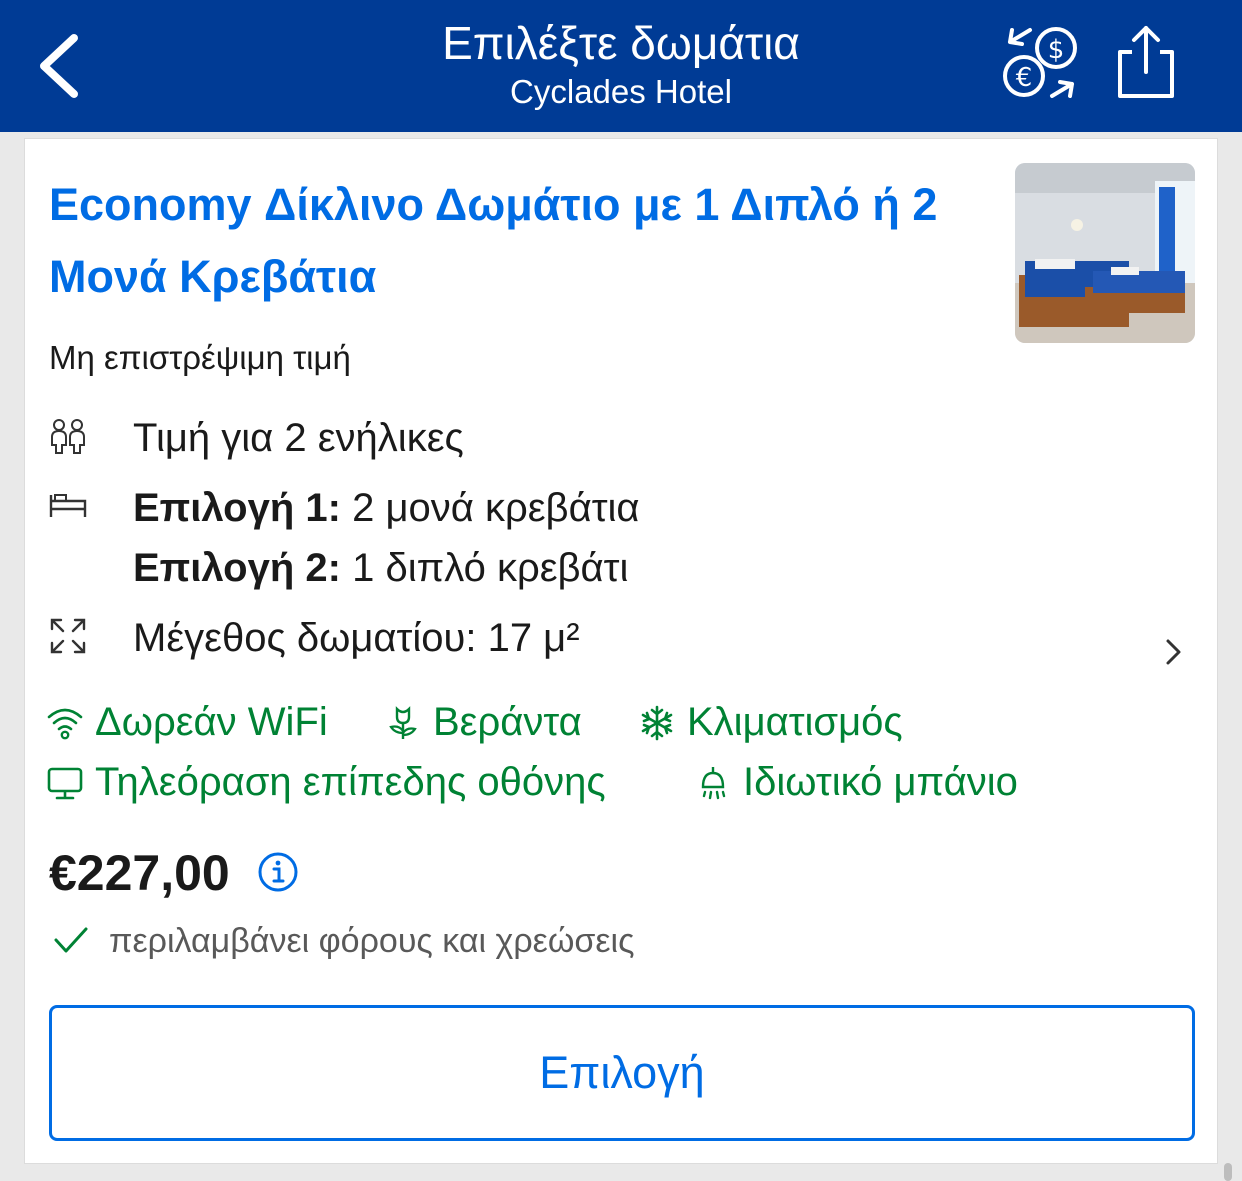 This screenshot has height=1181, width=1242. What do you see at coordinates (622, 1073) in the screenshot?
I see `select-room-button: Επιλογή` at bounding box center [622, 1073].